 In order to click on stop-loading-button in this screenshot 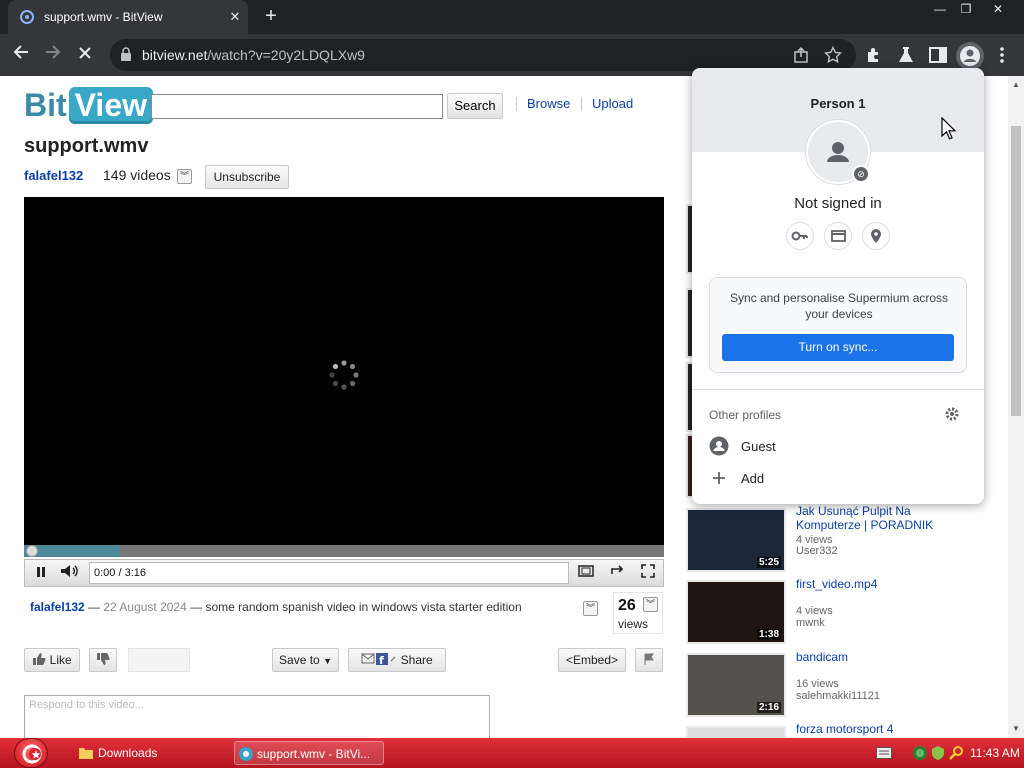, I will do `click(85, 55)`.